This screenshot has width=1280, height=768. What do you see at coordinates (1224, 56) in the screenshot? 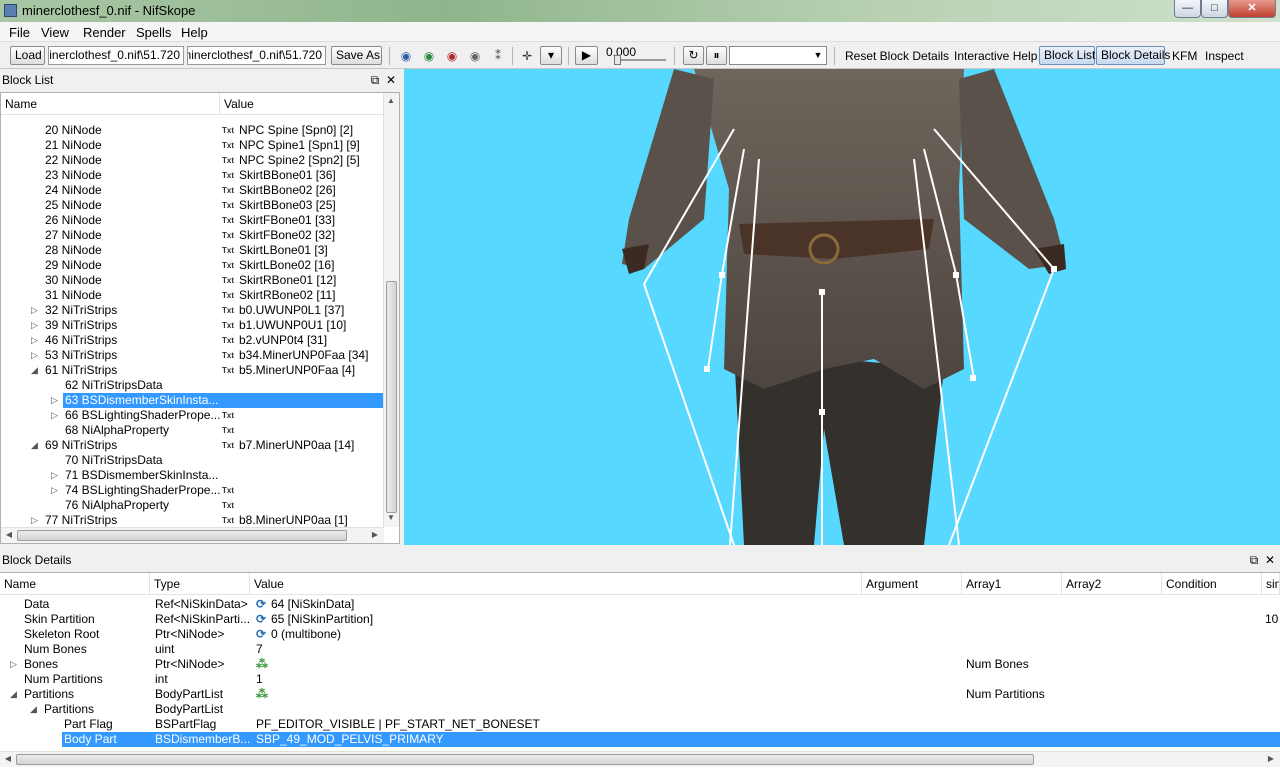
I see `inspect-button: Inspect` at bounding box center [1224, 56].